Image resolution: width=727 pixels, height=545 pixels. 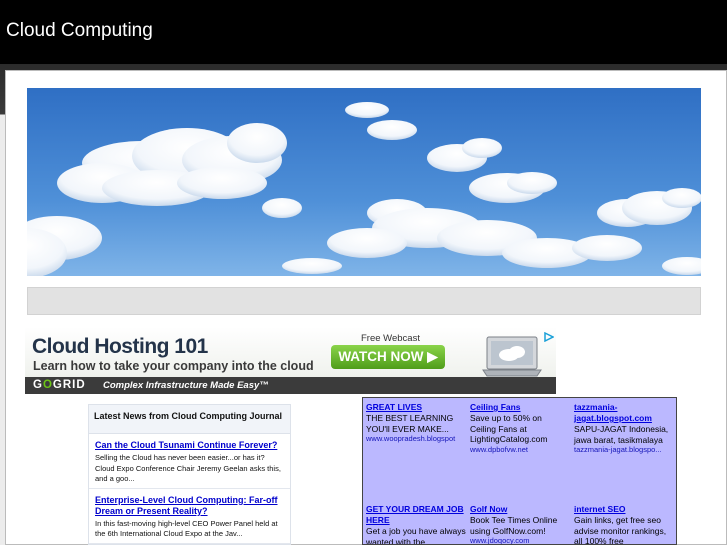 What do you see at coordinates (186, 385) in the screenshot?
I see `banner-ad-tagline: Complex Infrastructure Made Easy™` at bounding box center [186, 385].